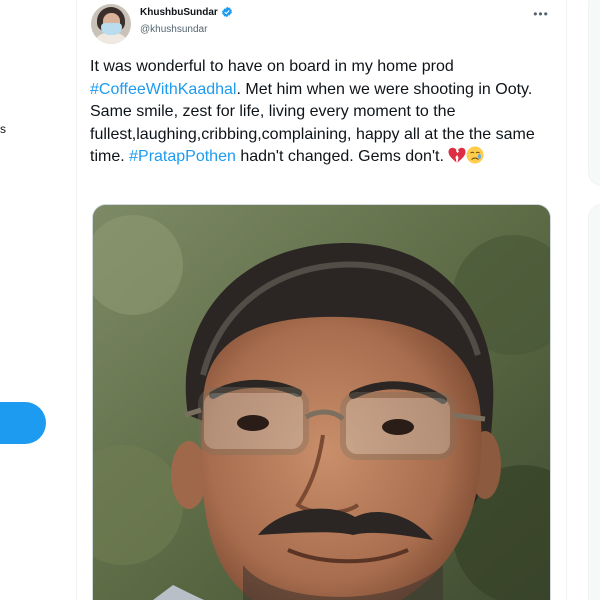 This screenshot has width=600, height=600. I want to click on sidebar-cropped-label: s, so click(3, 129).